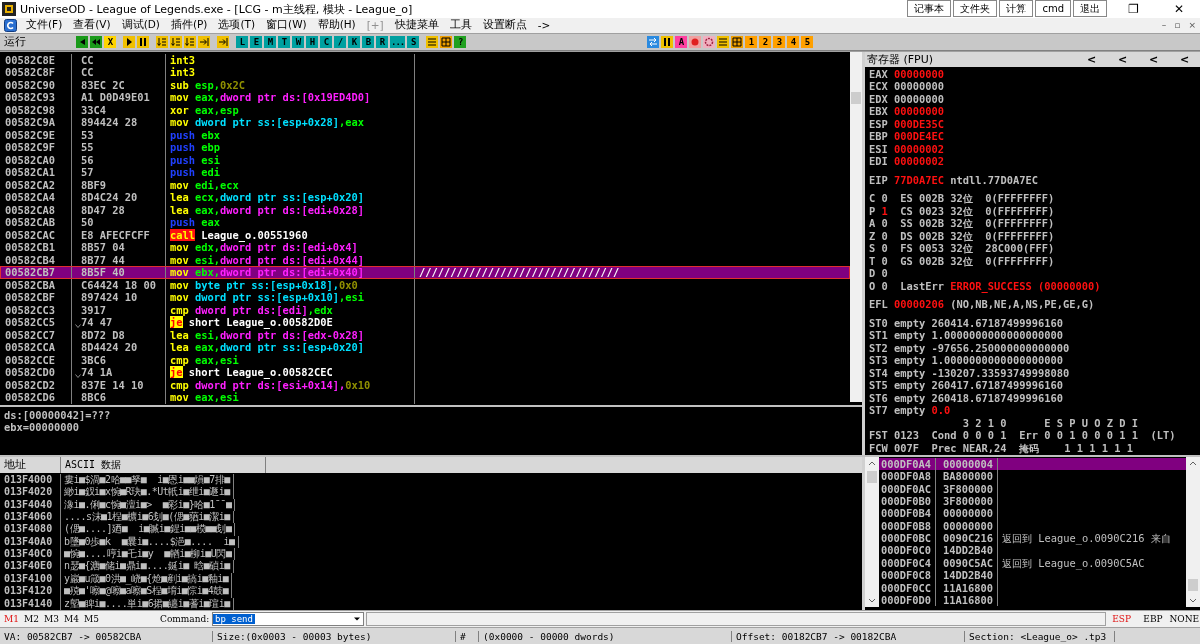  I want to click on code-row: 00582CAB 50 push eax, so click(425, 222).